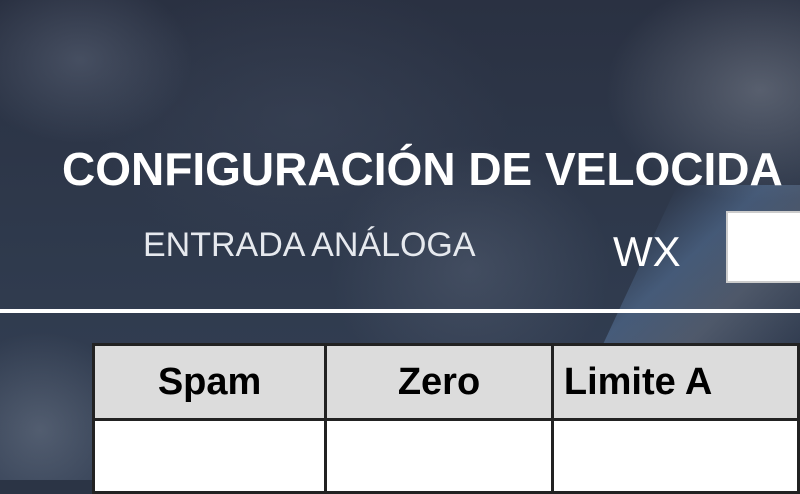 This screenshot has height=494, width=800. What do you see at coordinates (647, 251) in the screenshot?
I see `wx-label: WX` at bounding box center [647, 251].